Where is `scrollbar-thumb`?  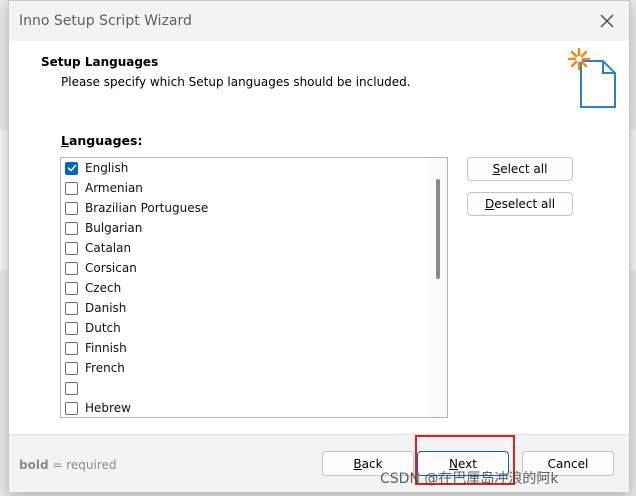
scrollbar-thumb is located at coordinates (438, 229).